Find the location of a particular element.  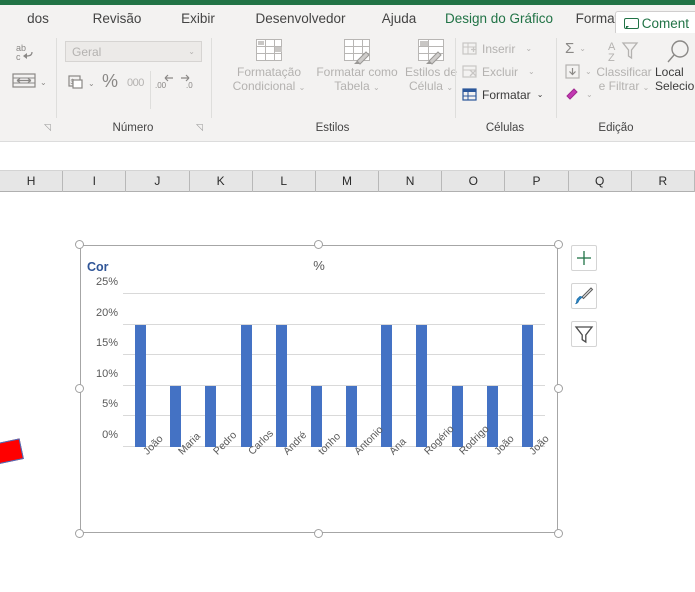

column-header-R: R is located at coordinates (663, 181).